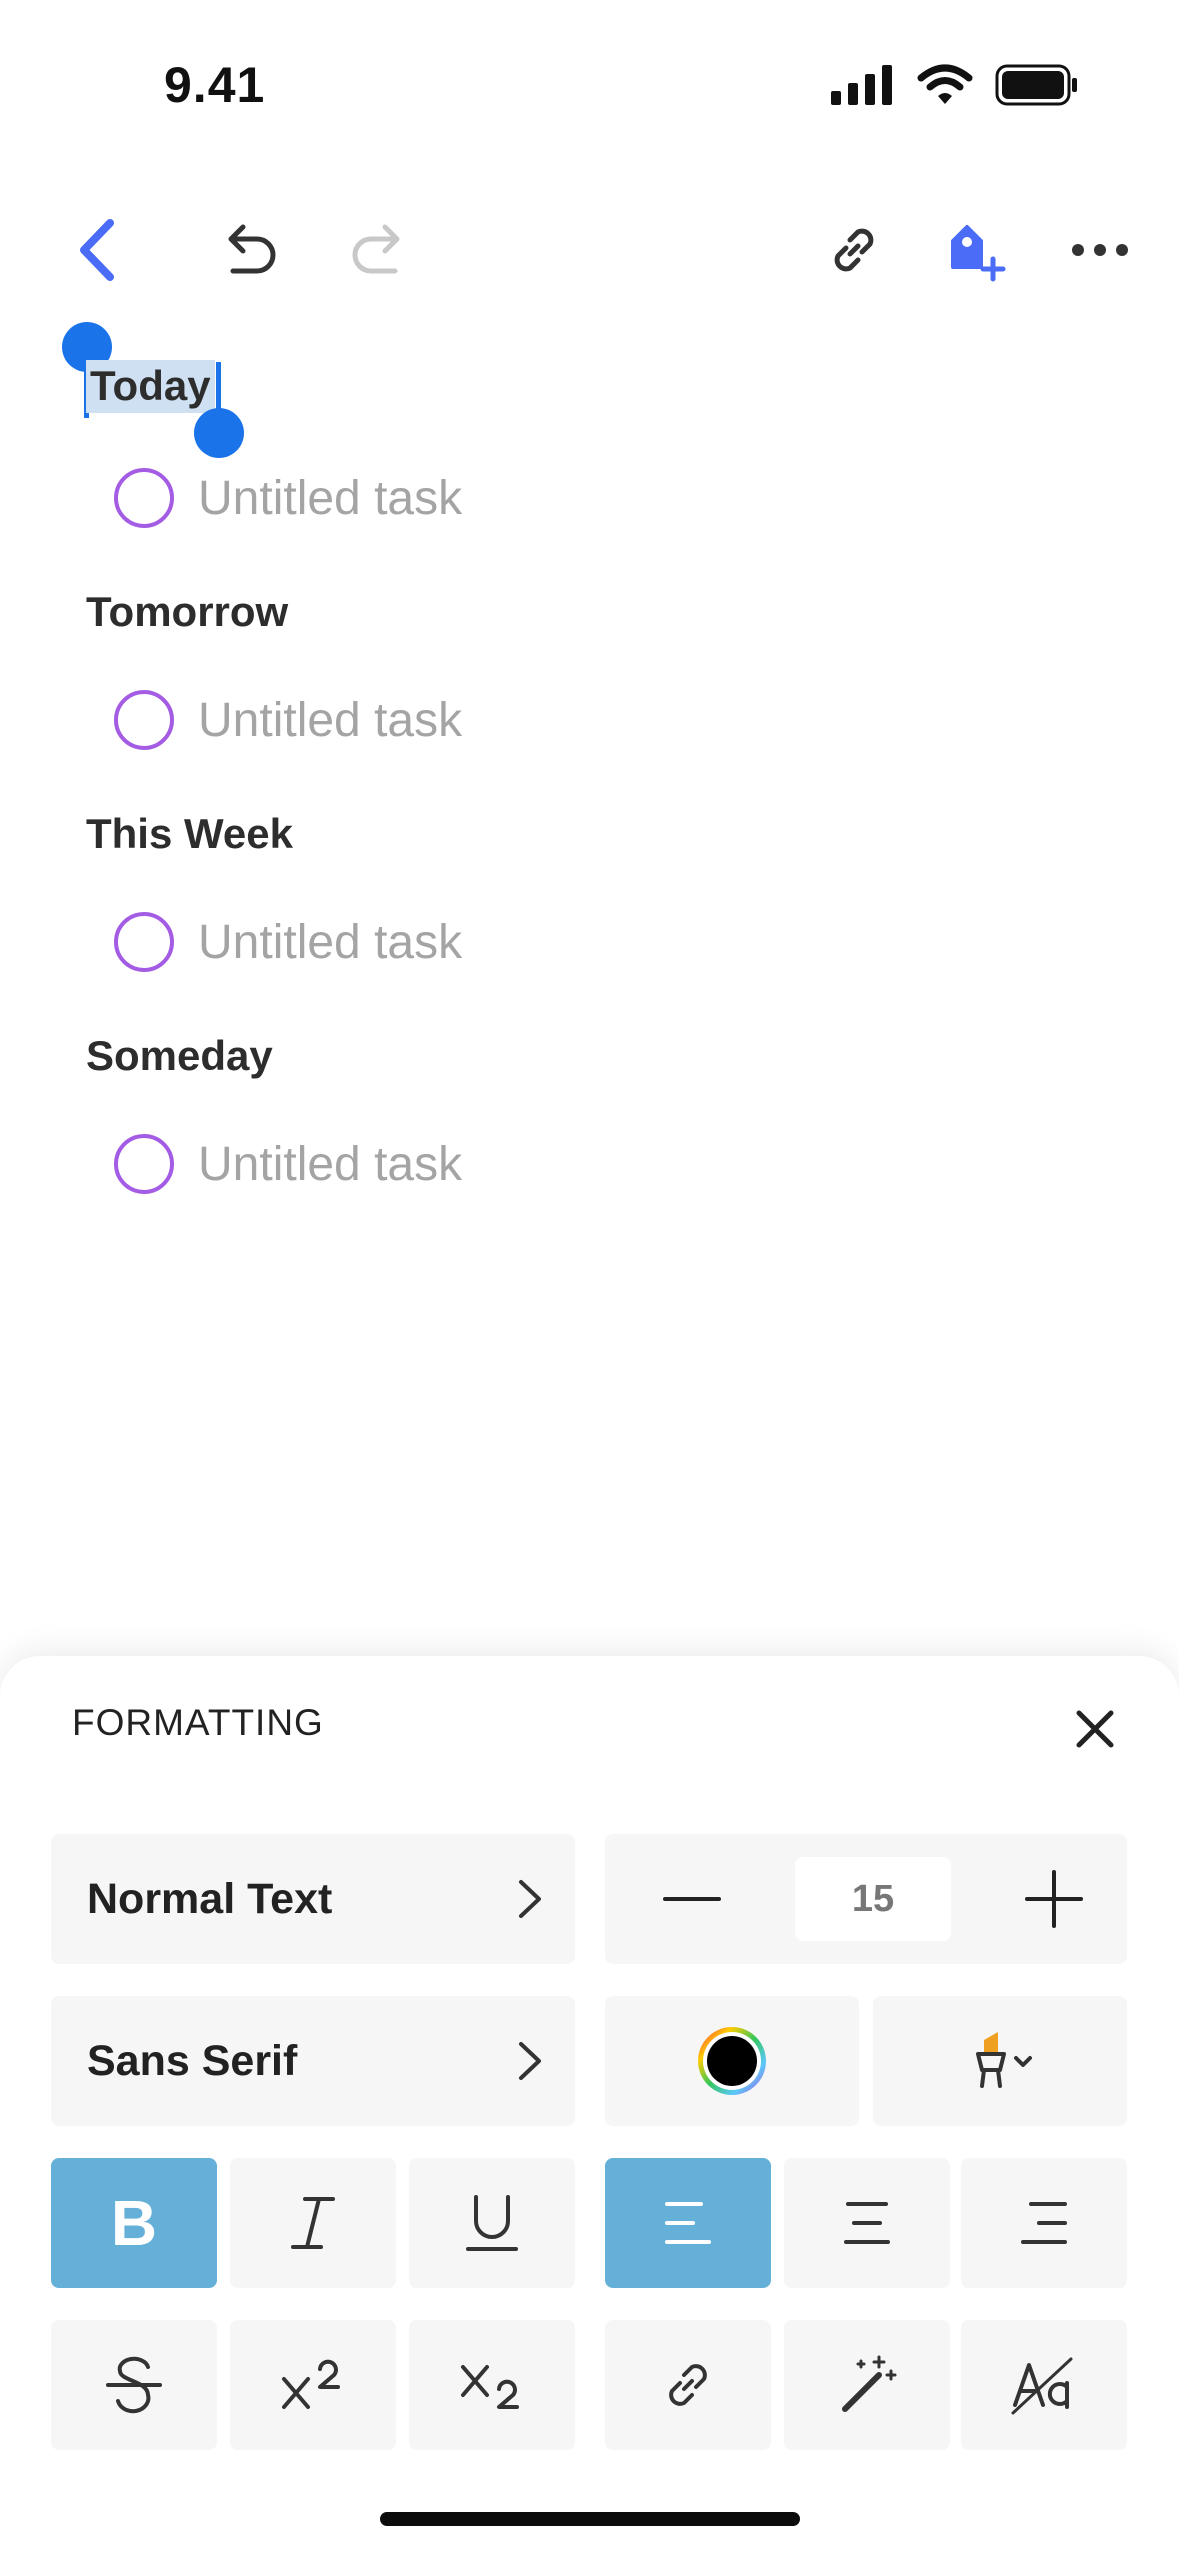  Describe the element at coordinates (198, 1722) in the screenshot. I see `sheet-title: FORMATTING` at that location.